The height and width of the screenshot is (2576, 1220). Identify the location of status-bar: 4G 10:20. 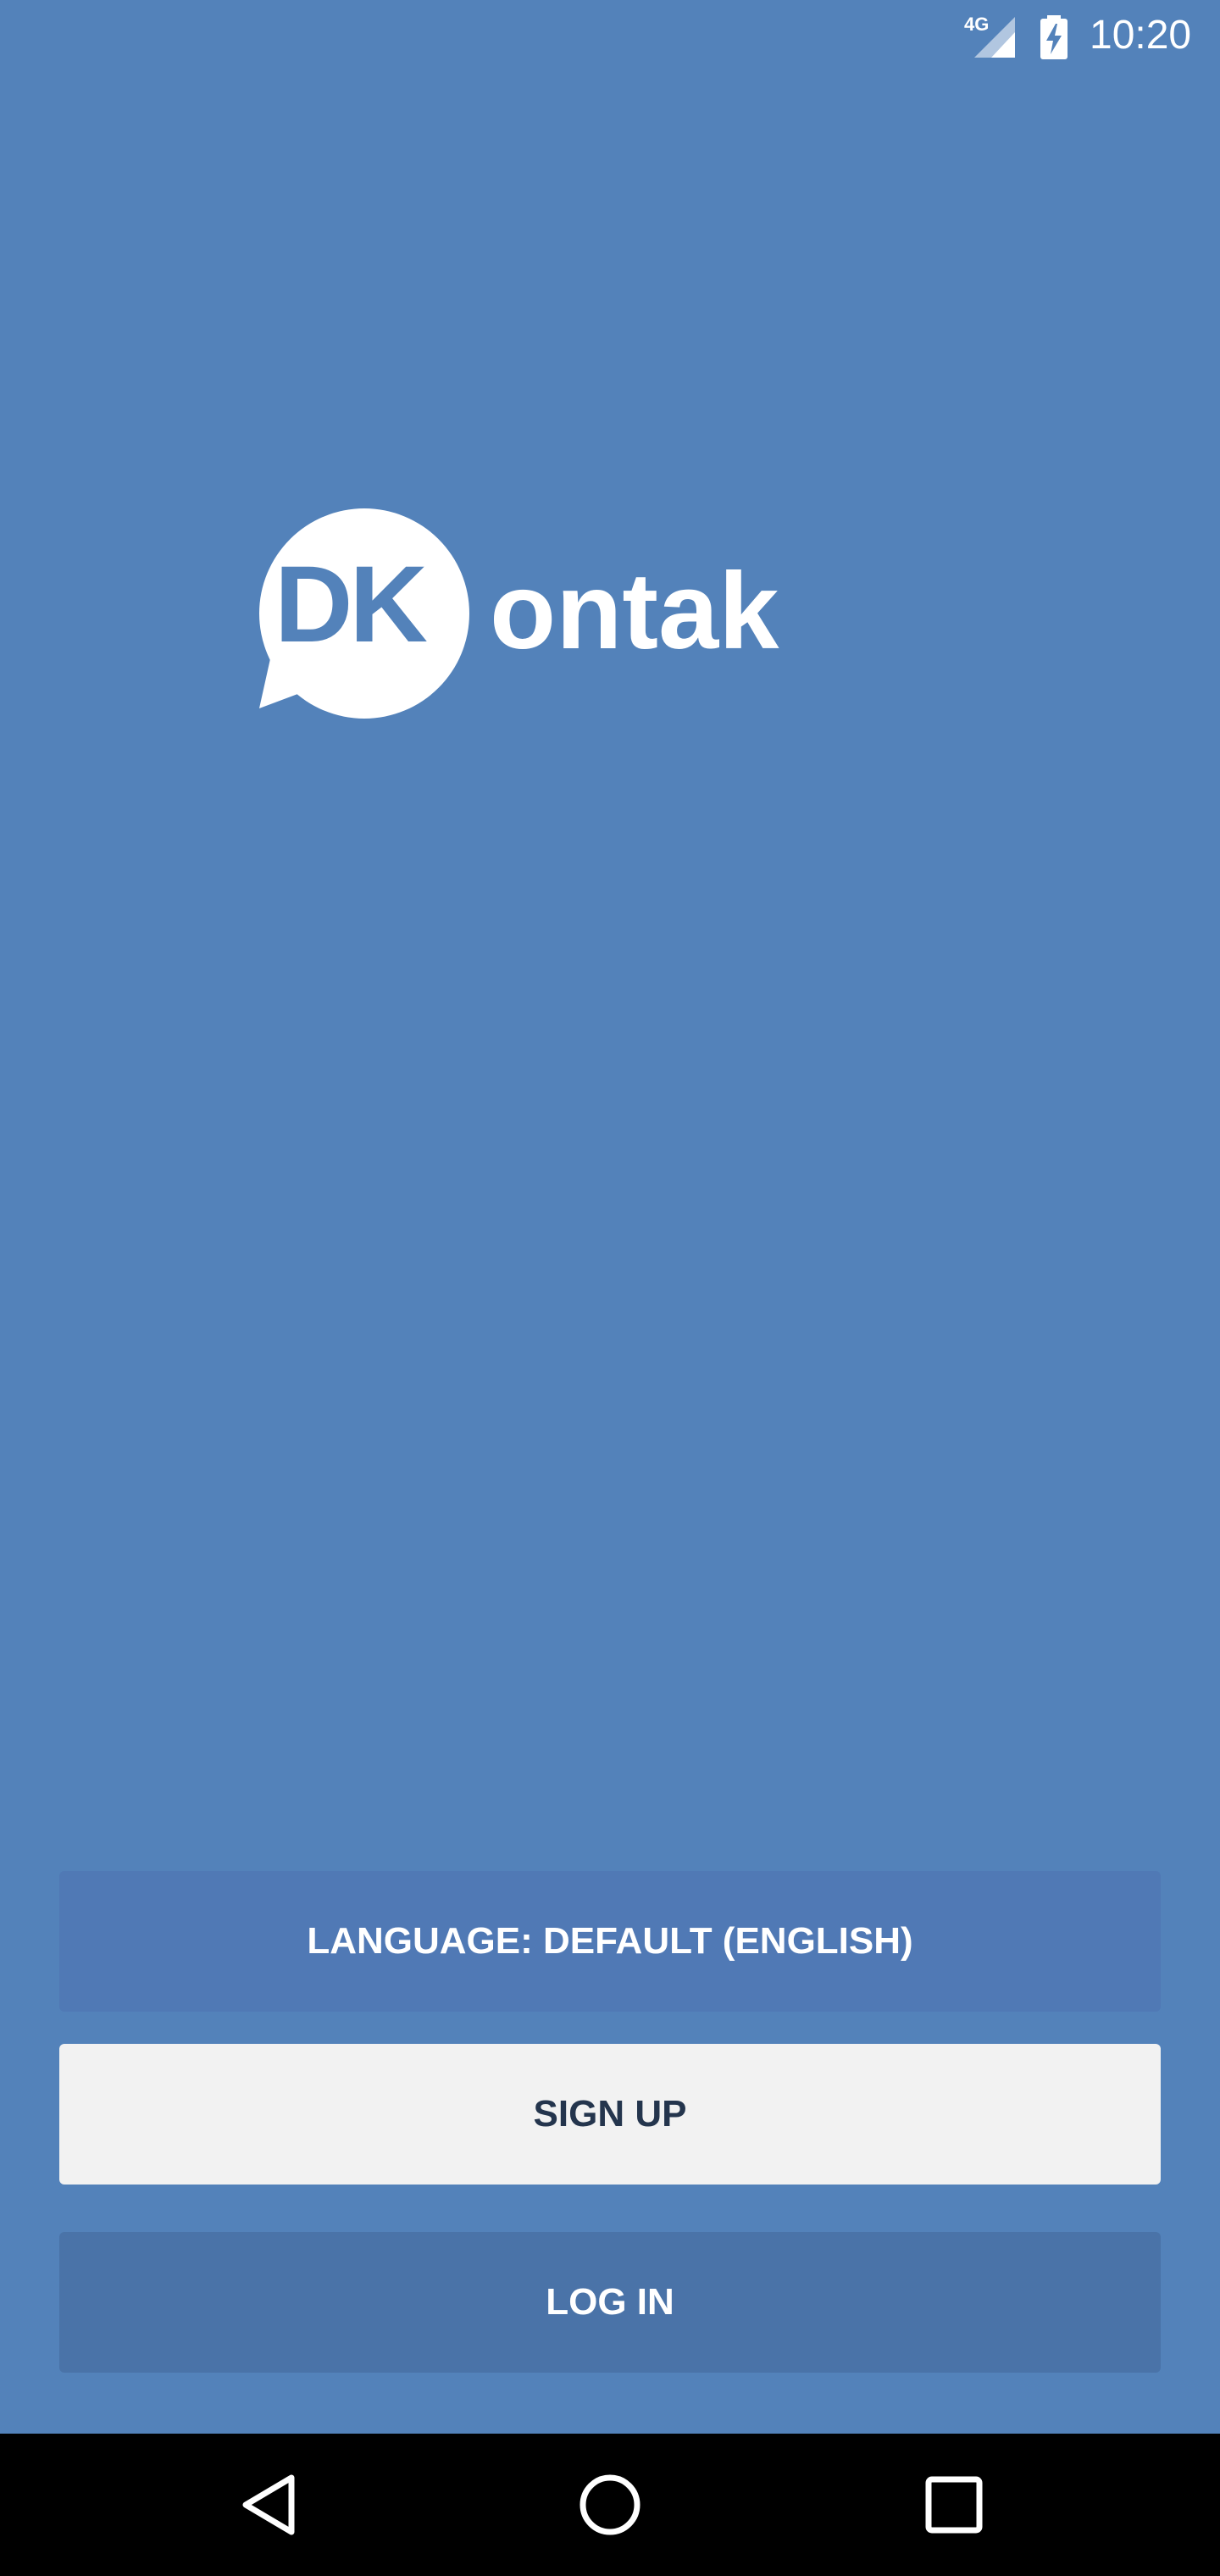
(610, 40).